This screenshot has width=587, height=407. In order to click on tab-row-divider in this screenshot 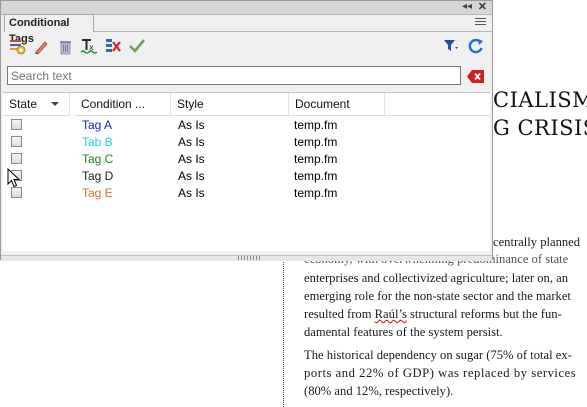, I will do `click(293, 31)`.